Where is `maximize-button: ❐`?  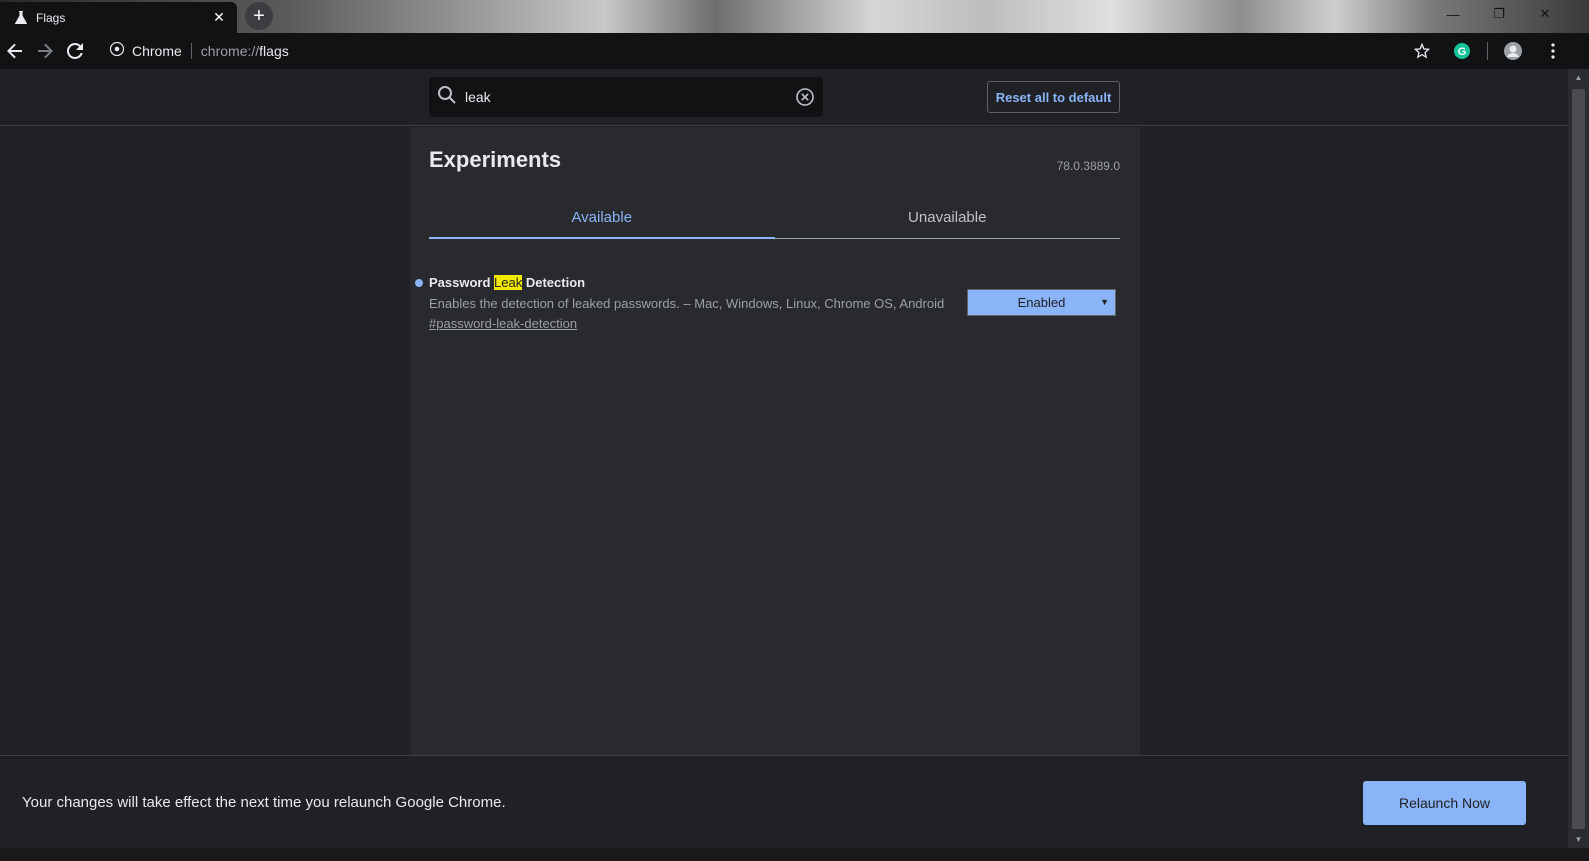
maximize-button: ❐ is located at coordinates (1499, 14).